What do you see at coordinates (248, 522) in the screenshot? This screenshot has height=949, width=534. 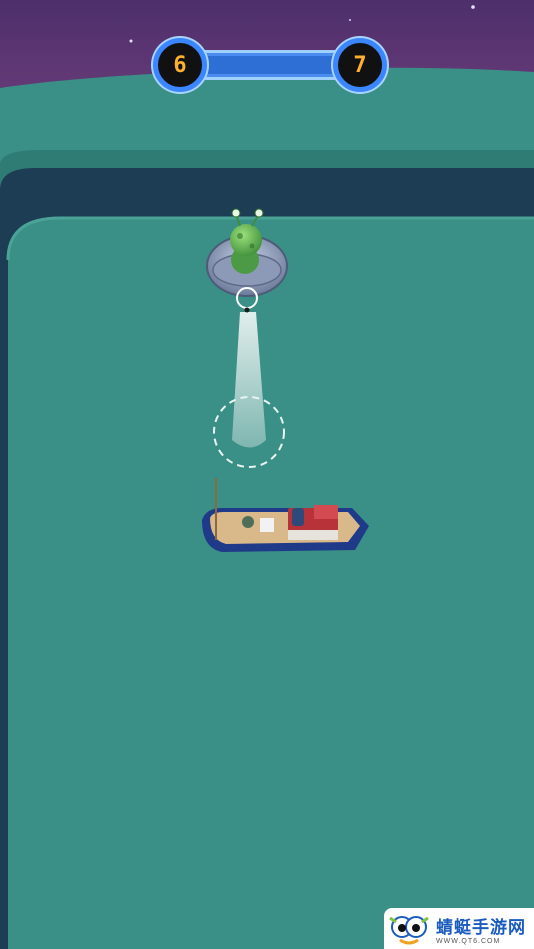 I see `boat-fisherman` at bounding box center [248, 522].